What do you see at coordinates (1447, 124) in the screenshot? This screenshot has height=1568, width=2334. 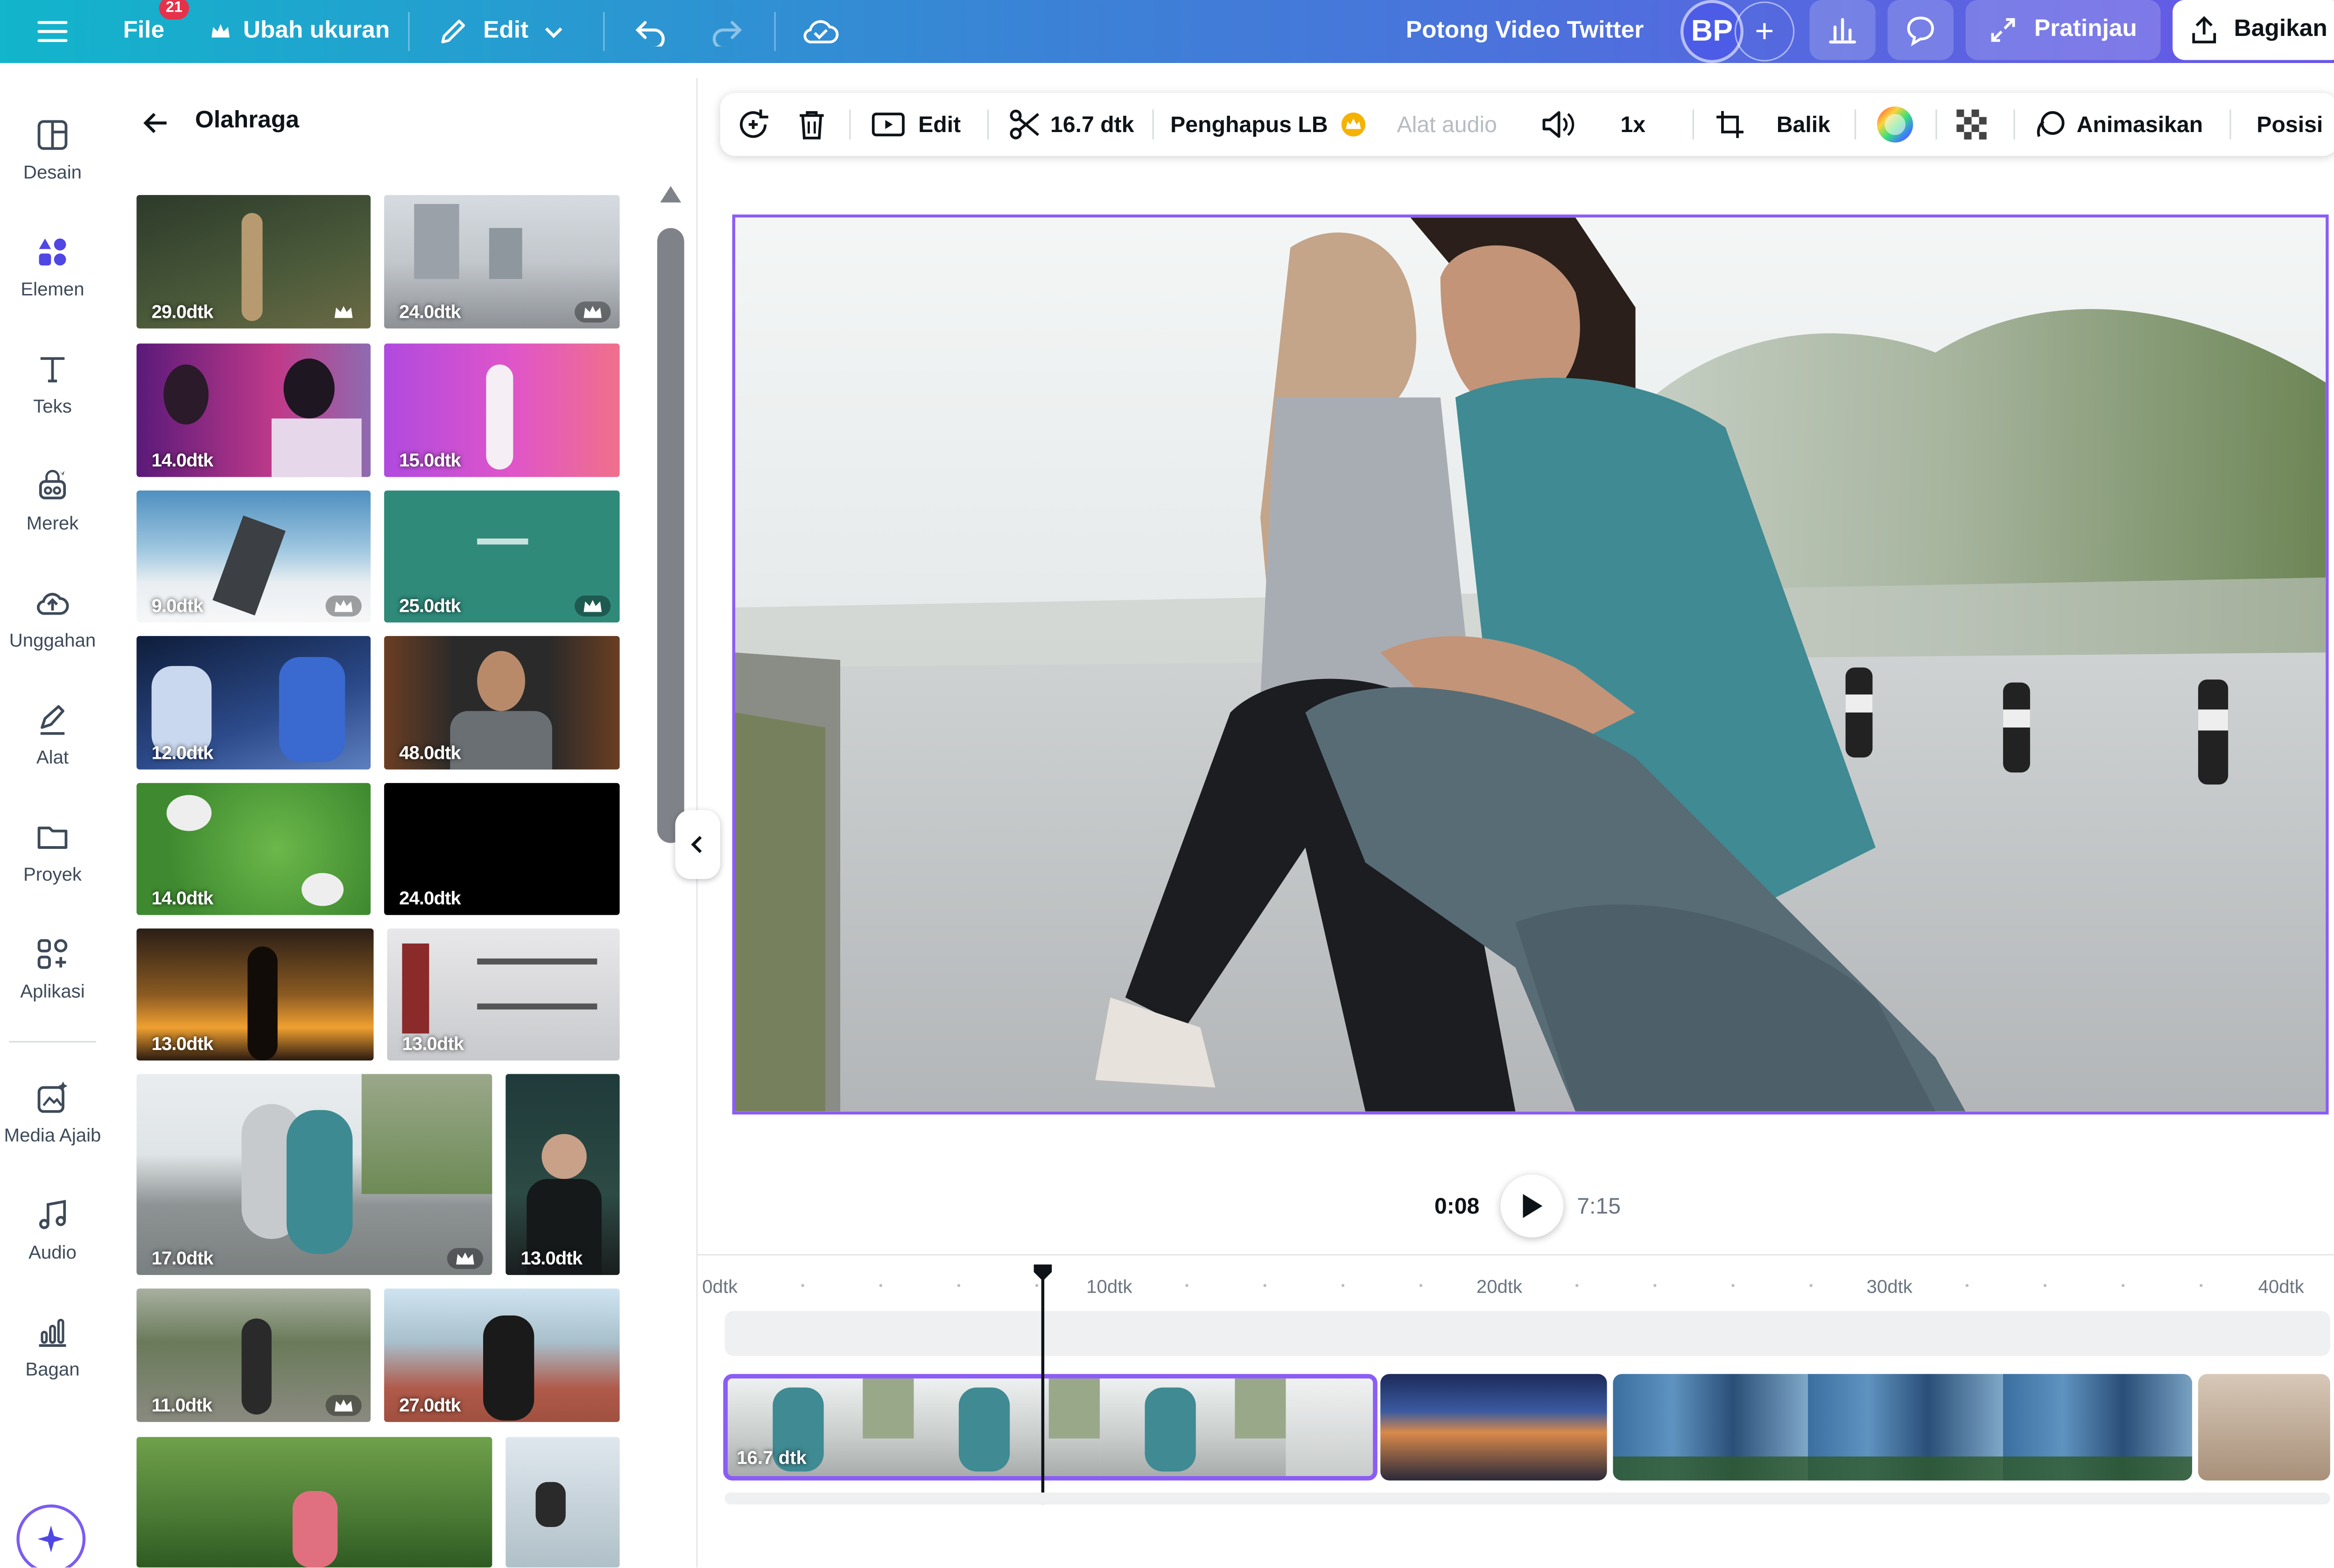 I see `audio-tools-button: Alat audio` at bounding box center [1447, 124].